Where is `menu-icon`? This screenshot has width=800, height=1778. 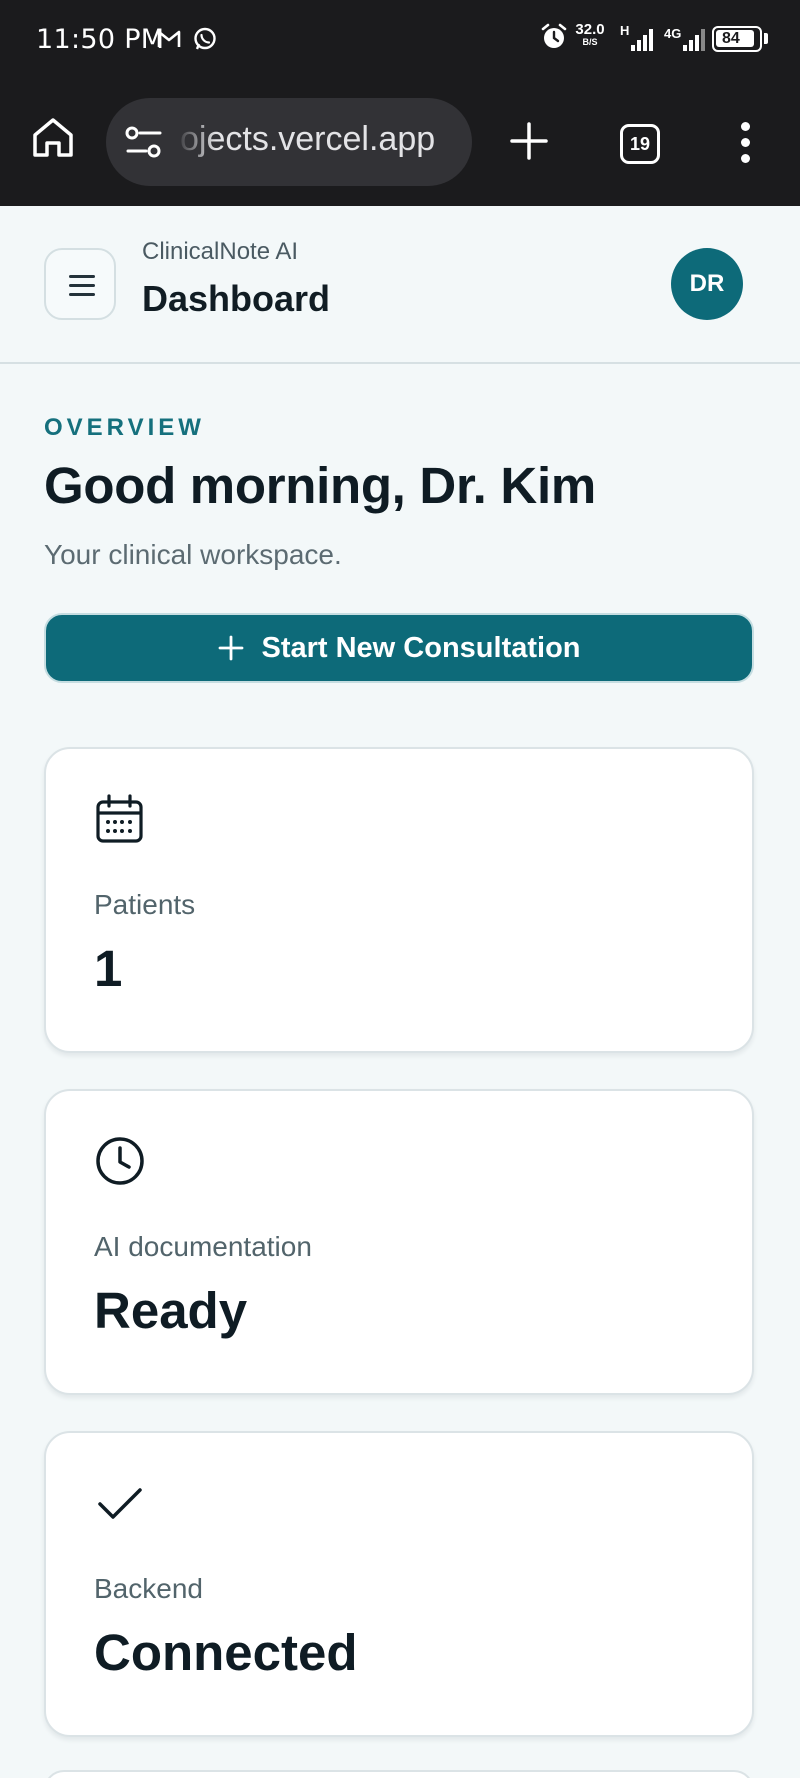 menu-icon is located at coordinates (82, 276).